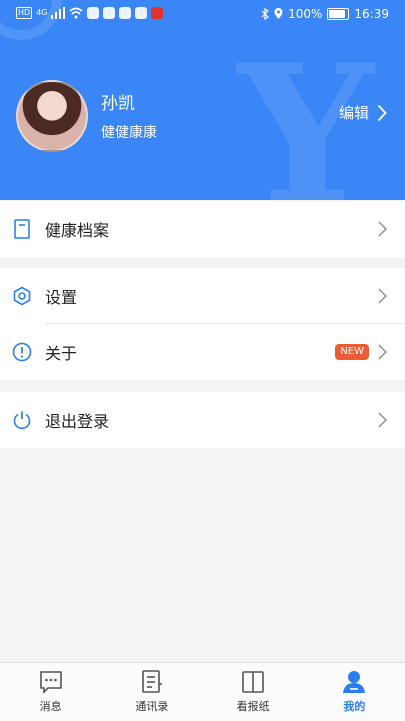 This screenshot has height=721, width=405. What do you see at coordinates (109, 13) in the screenshot?
I see `alarm-icon` at bounding box center [109, 13].